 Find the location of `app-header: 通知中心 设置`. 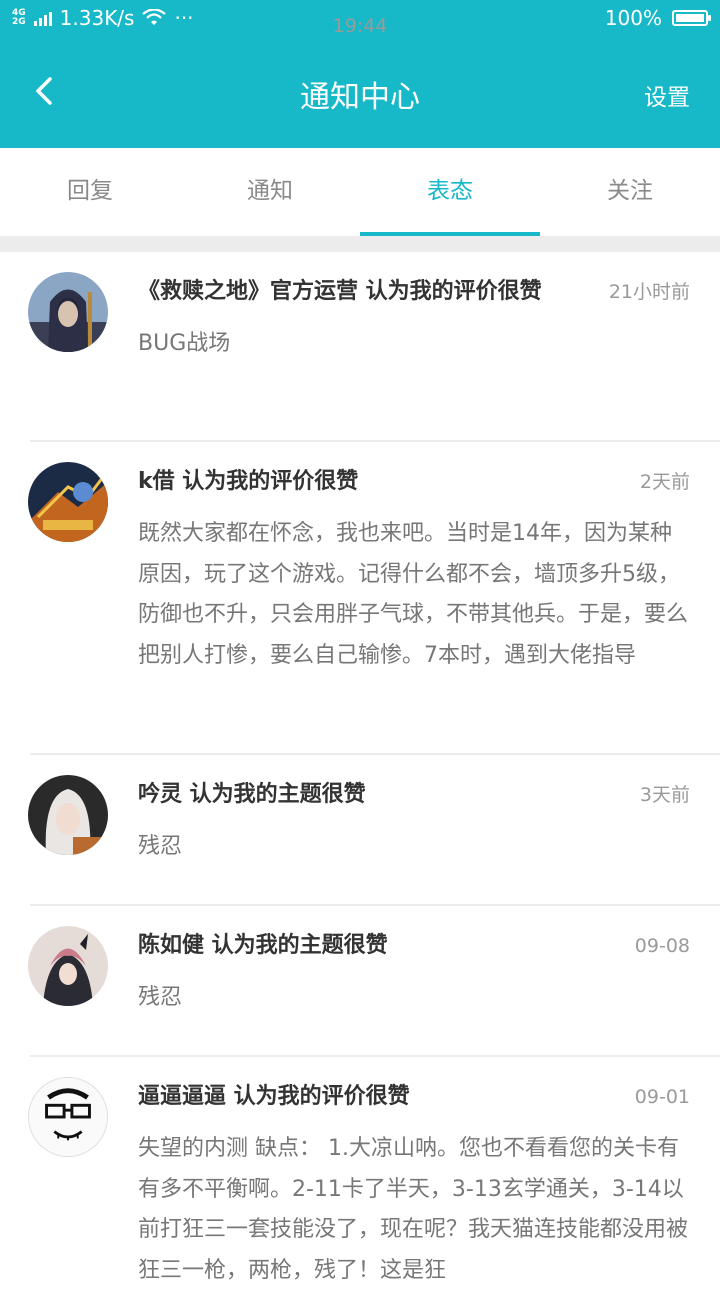

app-header: 通知中心 设置 is located at coordinates (360, 93).